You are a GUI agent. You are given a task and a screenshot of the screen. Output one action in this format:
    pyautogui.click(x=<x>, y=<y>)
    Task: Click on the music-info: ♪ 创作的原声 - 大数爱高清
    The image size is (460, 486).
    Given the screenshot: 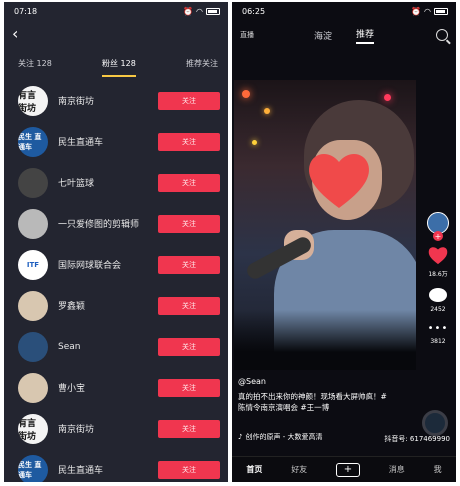 What is the action you would take?
    pyautogui.click(x=280, y=437)
    